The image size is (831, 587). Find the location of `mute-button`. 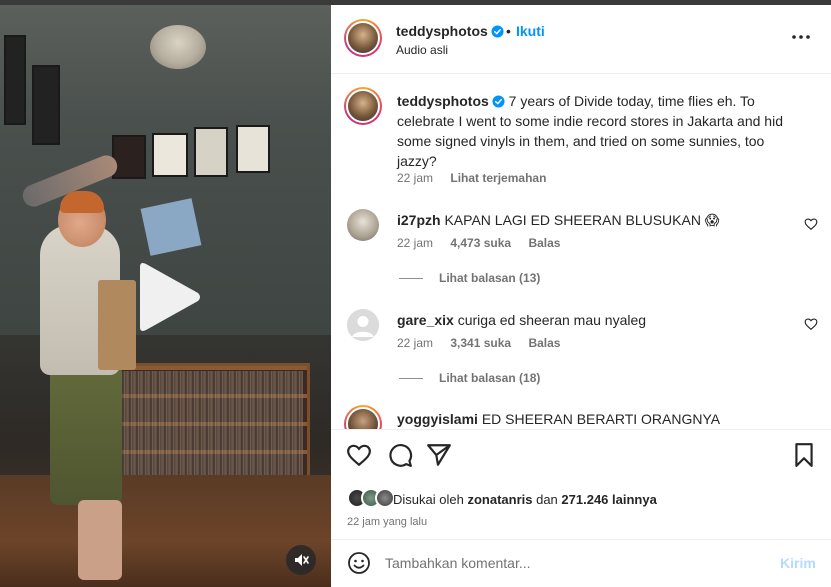

mute-button is located at coordinates (301, 560).